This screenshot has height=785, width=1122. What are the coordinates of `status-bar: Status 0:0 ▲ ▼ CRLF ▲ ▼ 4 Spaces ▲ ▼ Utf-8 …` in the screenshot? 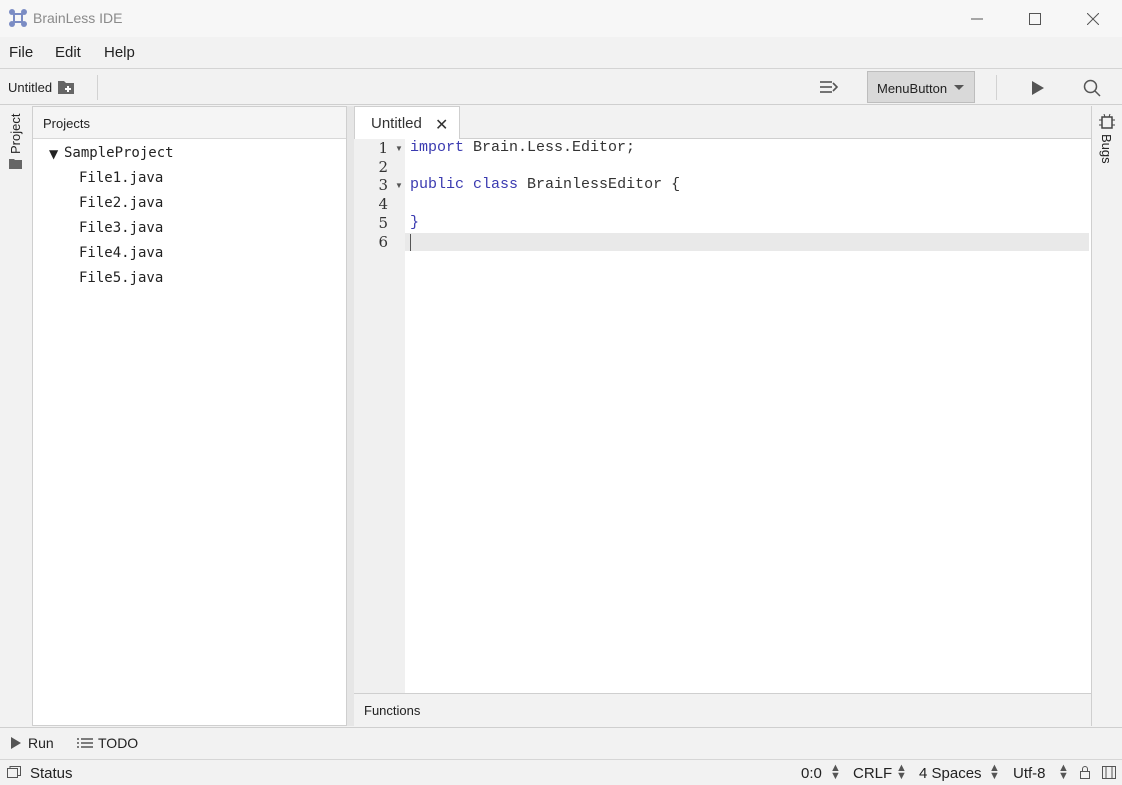 It's located at (561, 772).